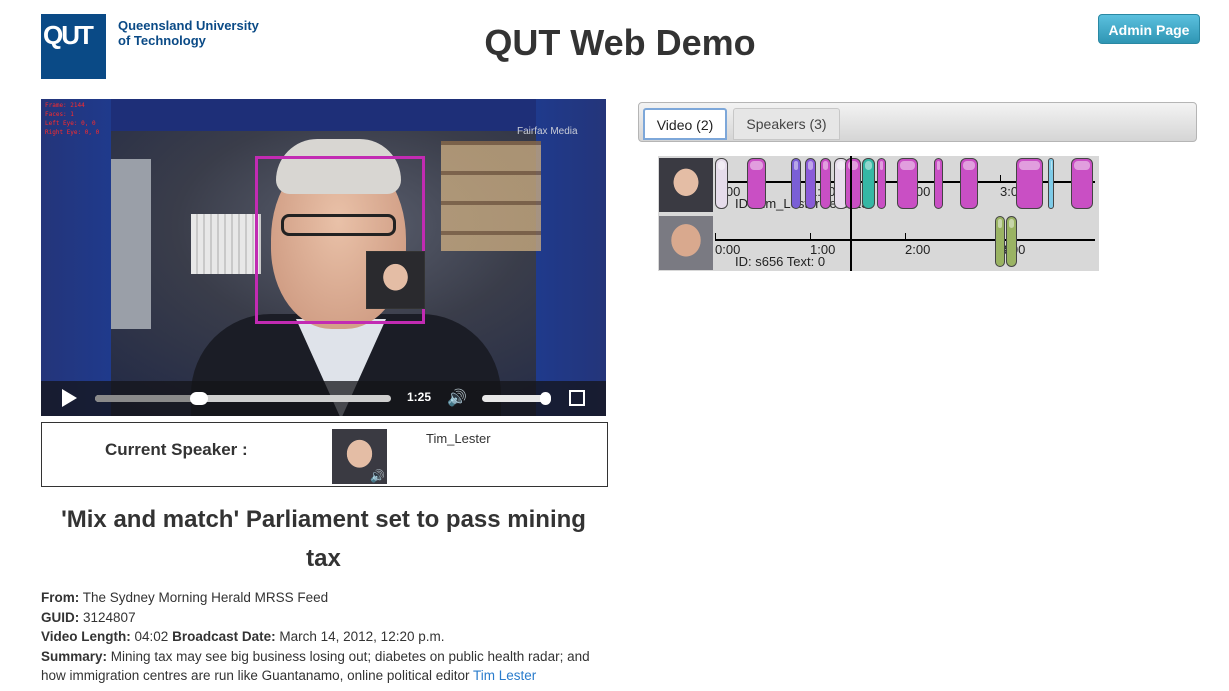 This screenshot has height=691, width=1229. I want to click on broadcast-label: Broadcast Date:, so click(224, 636).